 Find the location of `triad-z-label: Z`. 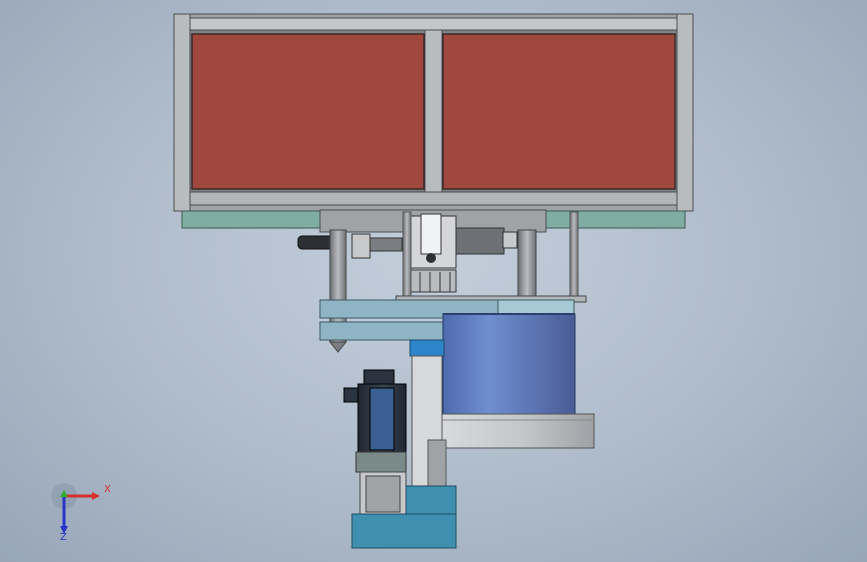

triad-z-label: Z is located at coordinates (63, 537).